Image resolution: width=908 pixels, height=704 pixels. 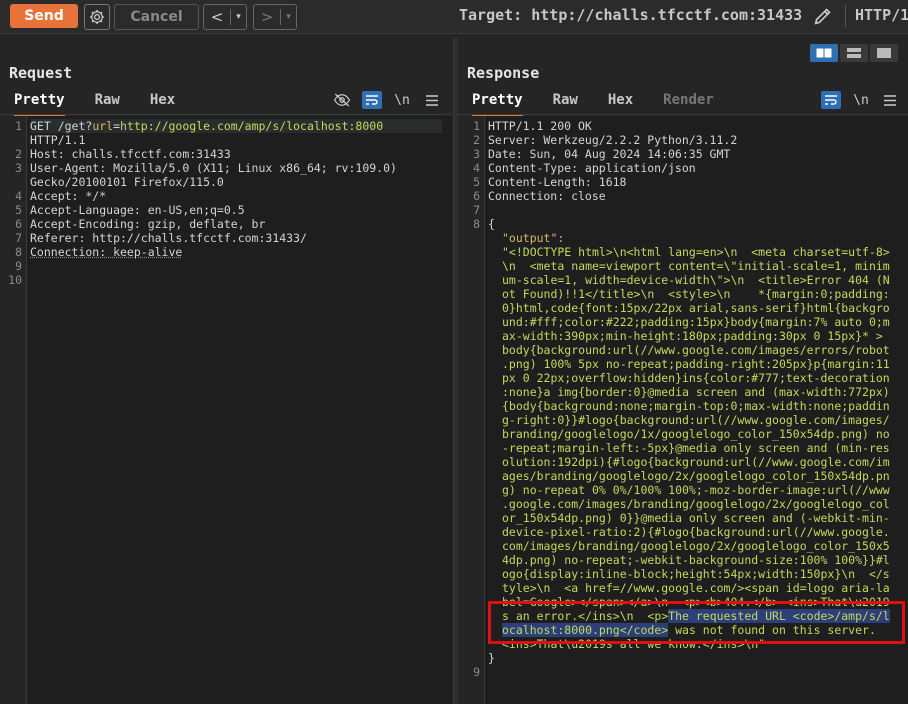 What do you see at coordinates (275, 17) in the screenshot?
I see `forward-button: > ▾` at bounding box center [275, 17].